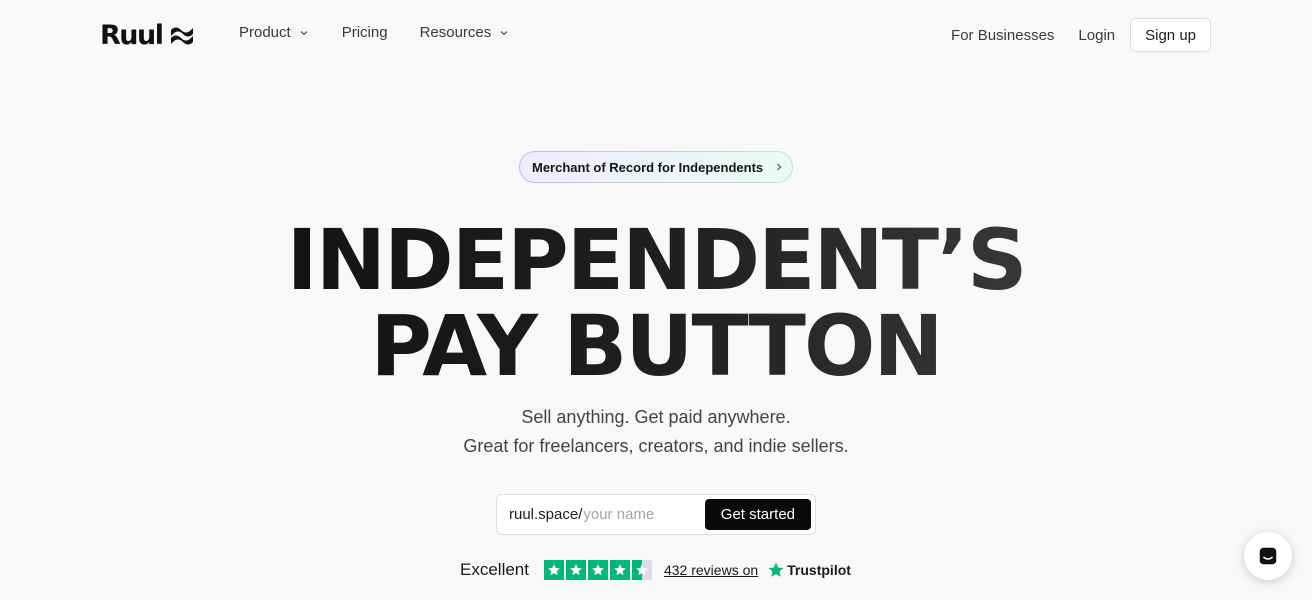  Describe the element at coordinates (656, 346) in the screenshot. I see `headline-line-2: PAY BUTTON` at that location.